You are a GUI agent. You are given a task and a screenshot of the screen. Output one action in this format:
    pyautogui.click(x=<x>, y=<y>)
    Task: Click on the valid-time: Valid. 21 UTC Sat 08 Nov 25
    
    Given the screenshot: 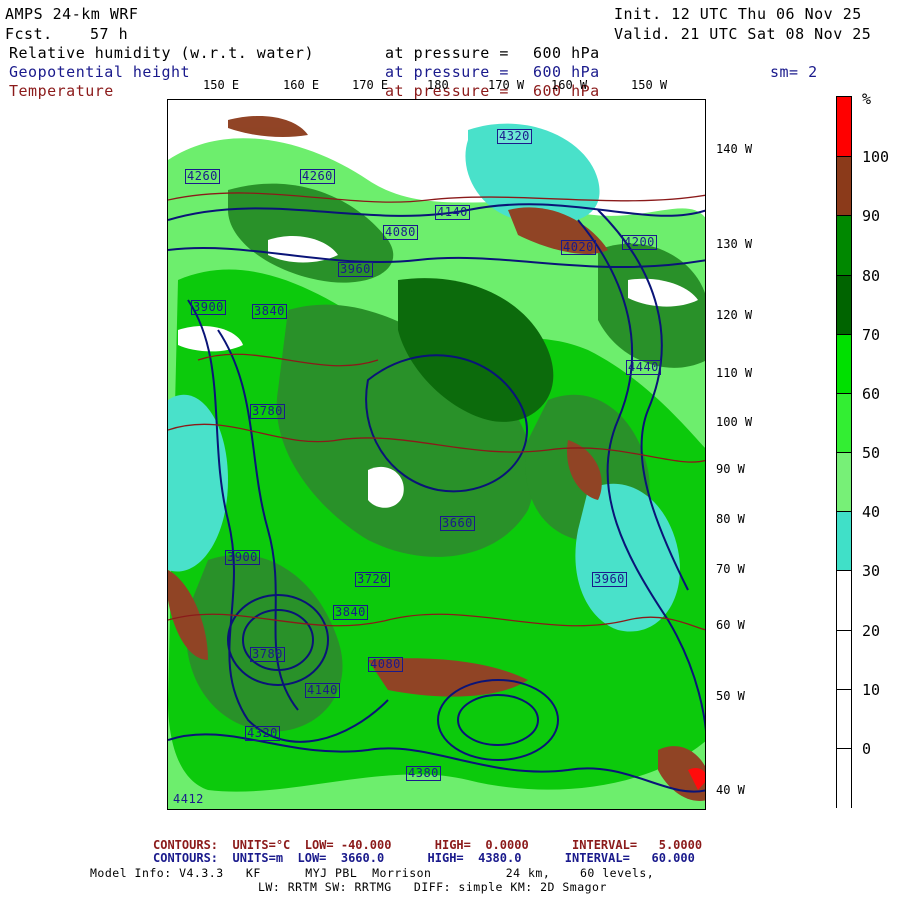 What is the action you would take?
    pyautogui.click(x=743, y=34)
    